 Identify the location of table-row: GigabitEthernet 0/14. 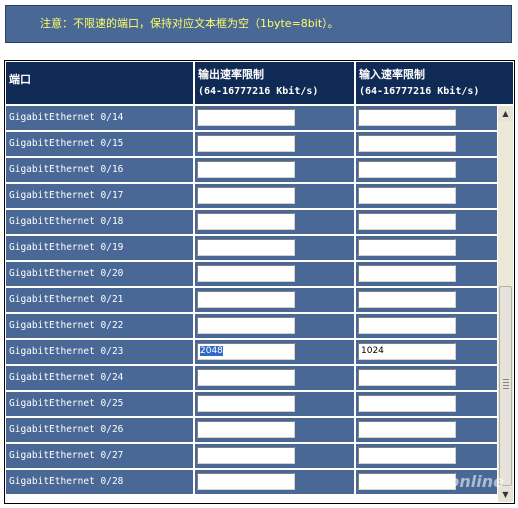
(251, 118).